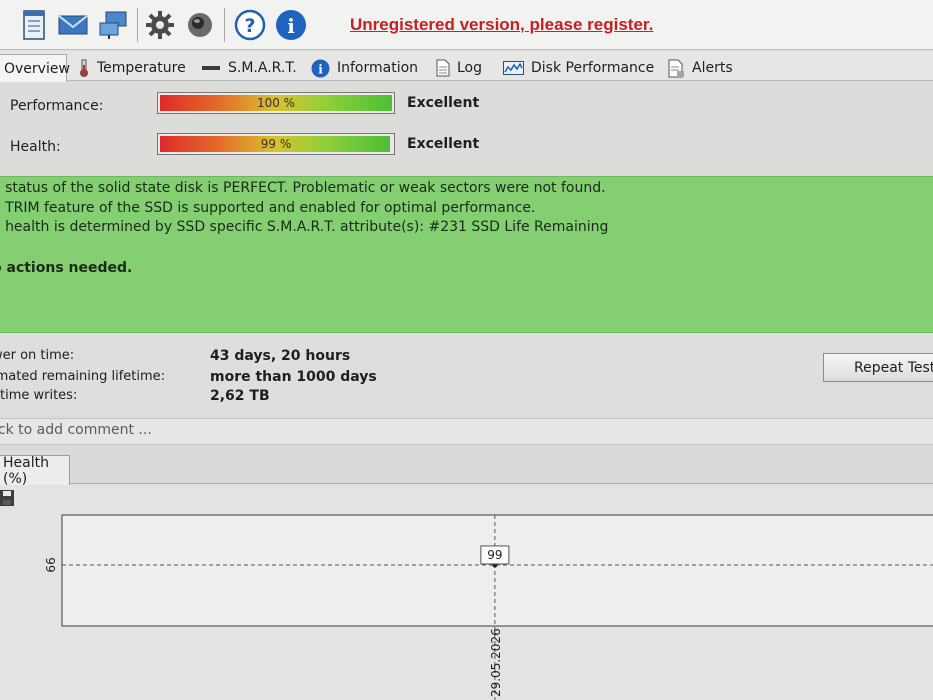  Describe the element at coordinates (676, 68) in the screenshot. I see `alert-document-icon` at that location.